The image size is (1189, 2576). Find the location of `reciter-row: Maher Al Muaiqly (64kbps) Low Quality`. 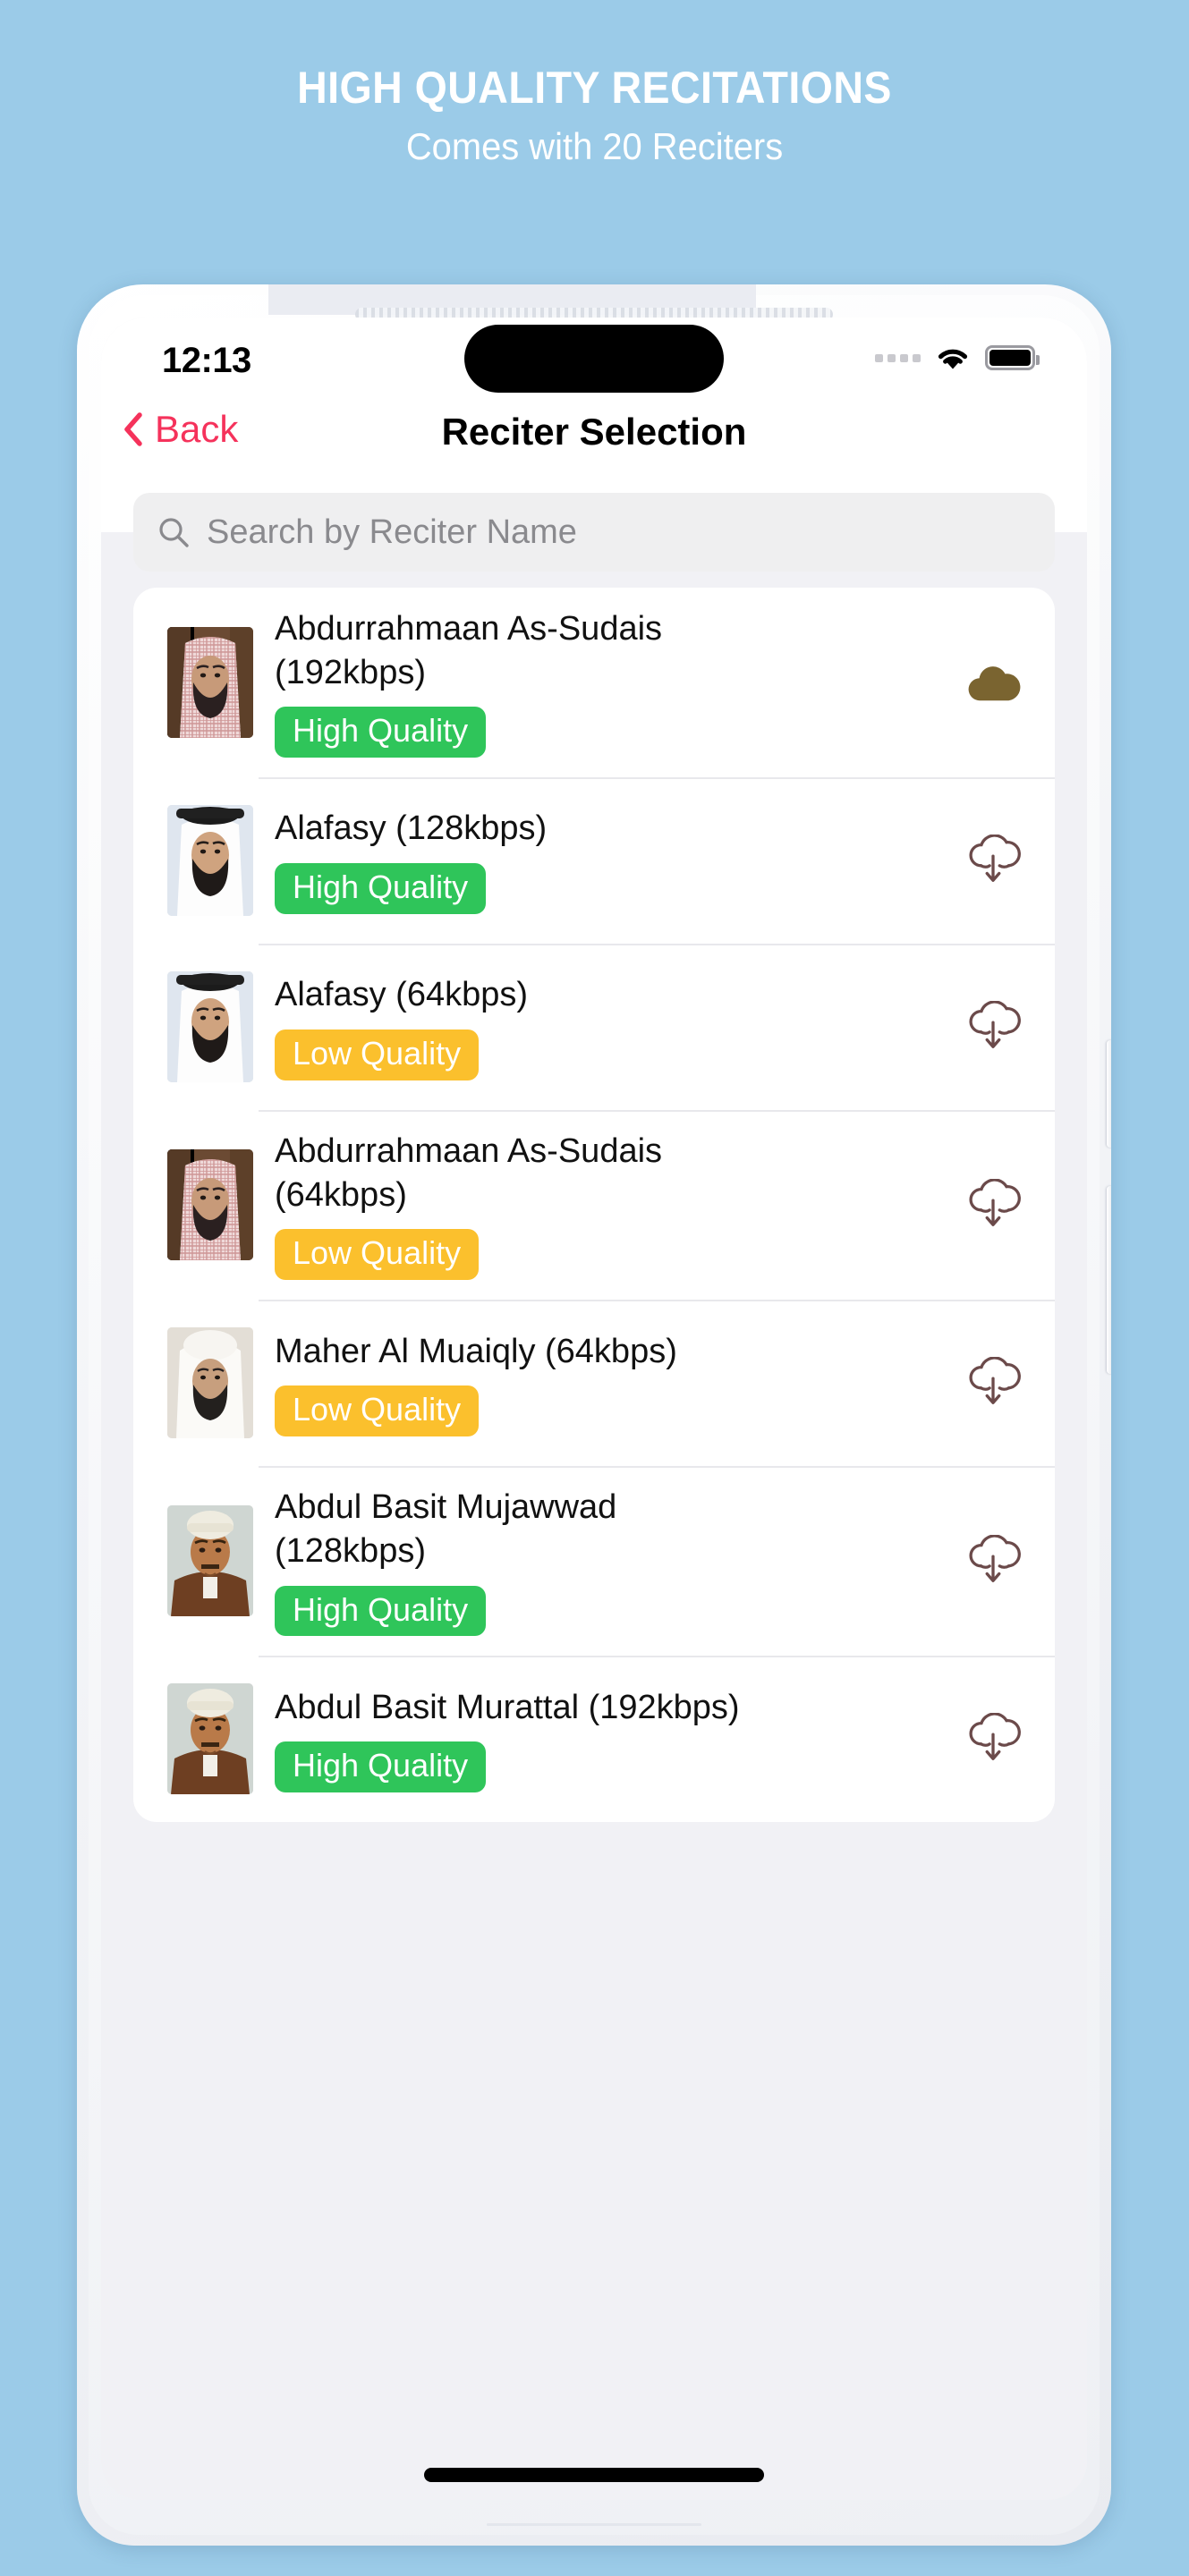

reciter-row: Maher Al Muaiqly (64kbps) Low Quality is located at coordinates (594, 1383).